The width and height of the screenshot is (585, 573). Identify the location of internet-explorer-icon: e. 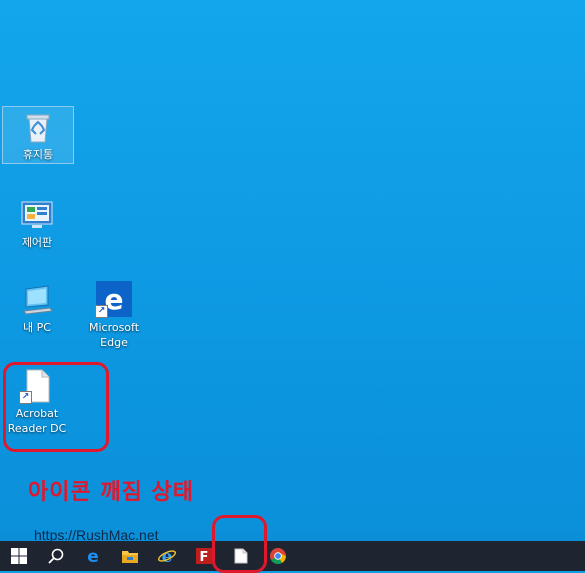
(166, 556).